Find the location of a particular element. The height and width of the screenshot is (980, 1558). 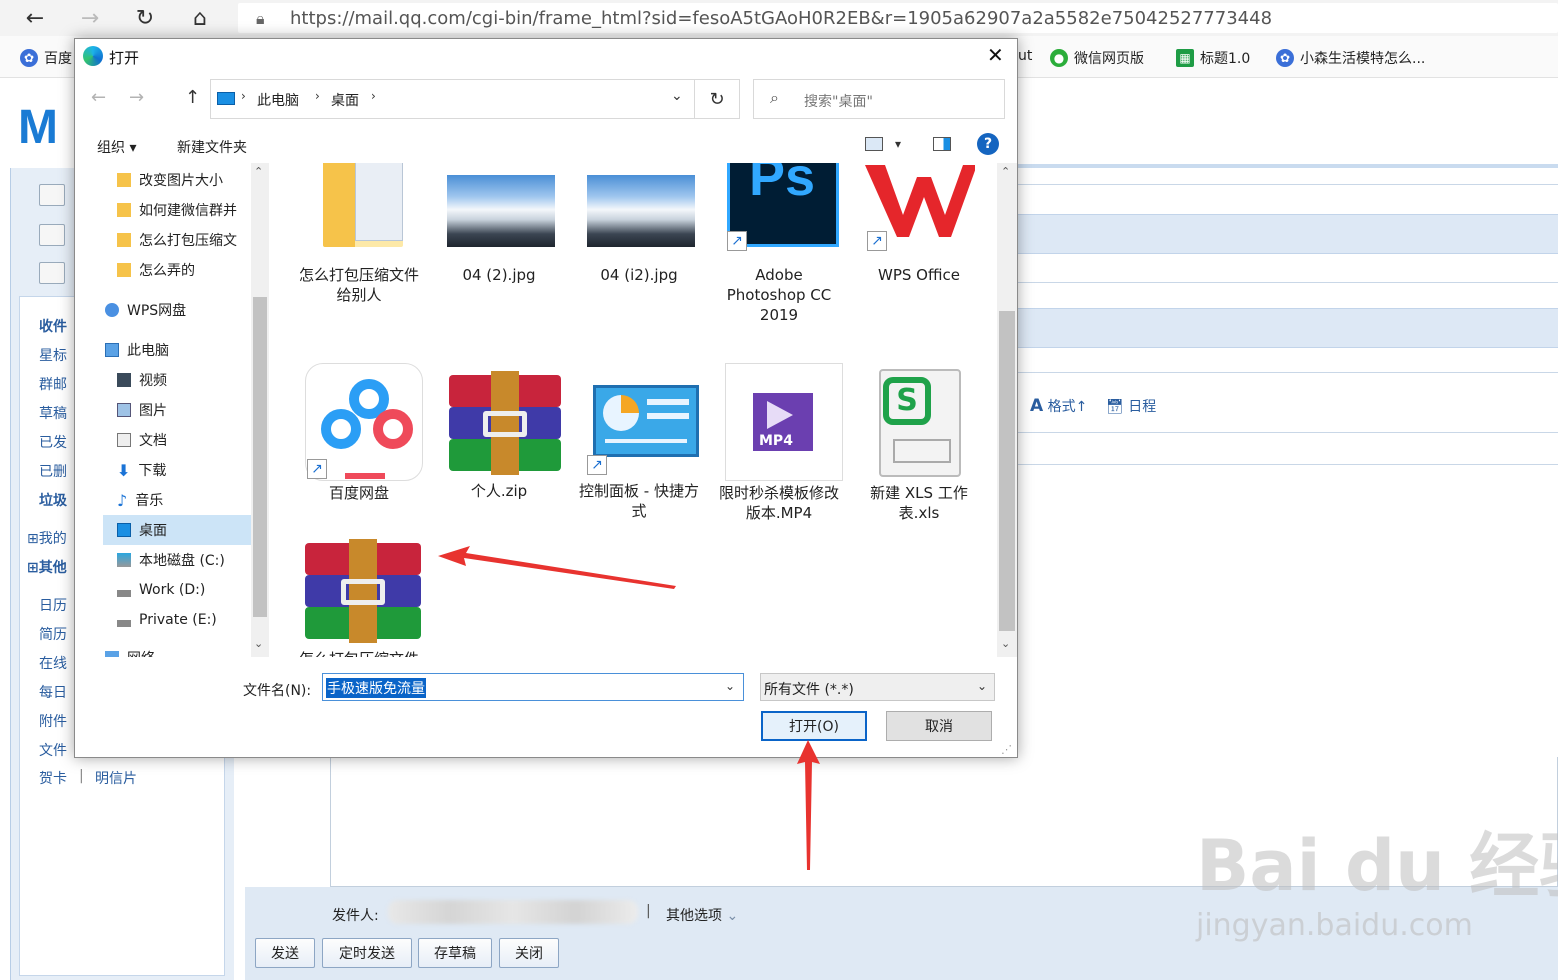

sidebar-item-inbox: 收件 is located at coordinates (53, 326).